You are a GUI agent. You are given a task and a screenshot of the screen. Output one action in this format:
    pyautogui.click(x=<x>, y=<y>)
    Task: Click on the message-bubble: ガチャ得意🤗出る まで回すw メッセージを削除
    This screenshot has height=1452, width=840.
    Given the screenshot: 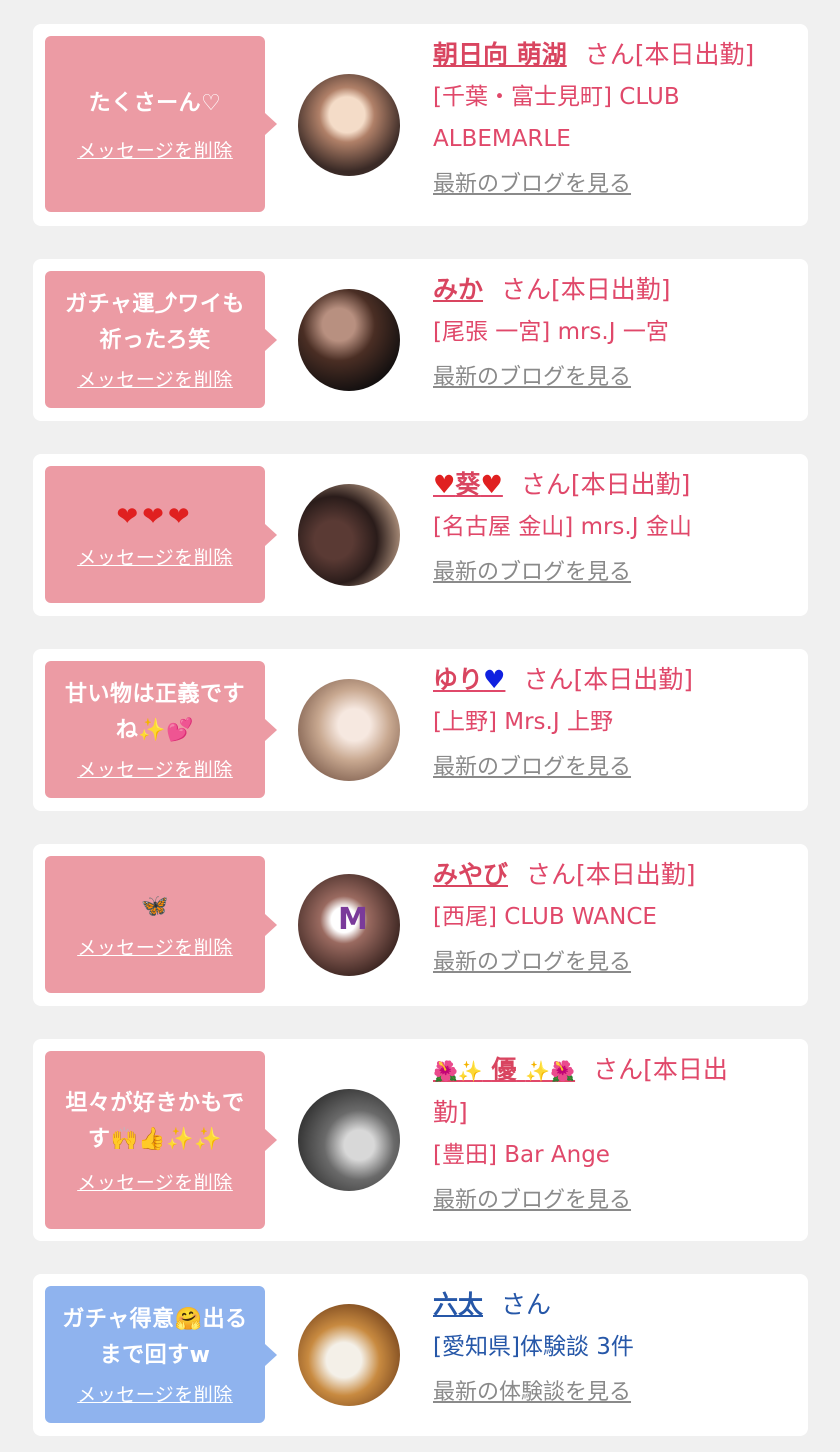 What is the action you would take?
    pyautogui.click(x=161, y=1354)
    